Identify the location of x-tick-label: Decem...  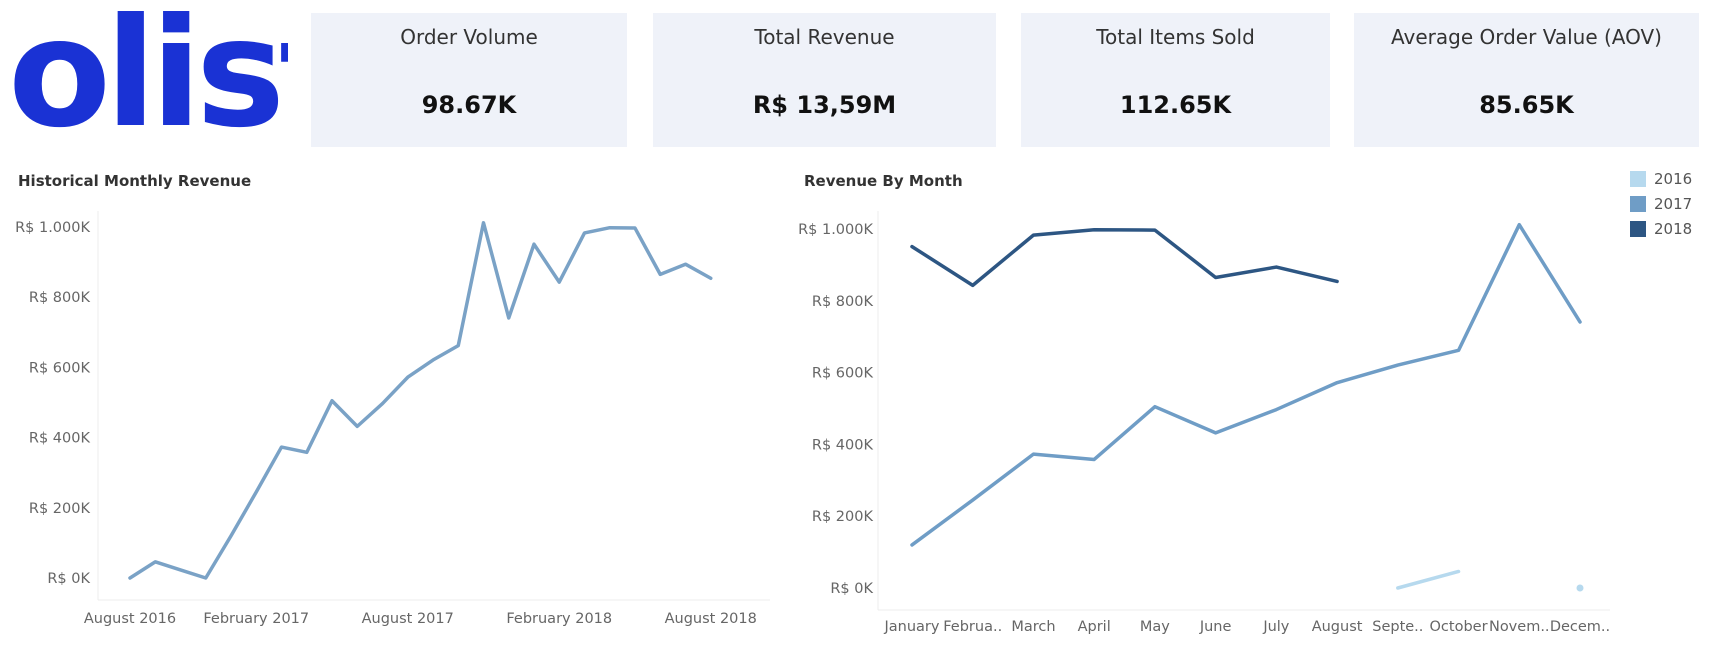
(1580, 627).